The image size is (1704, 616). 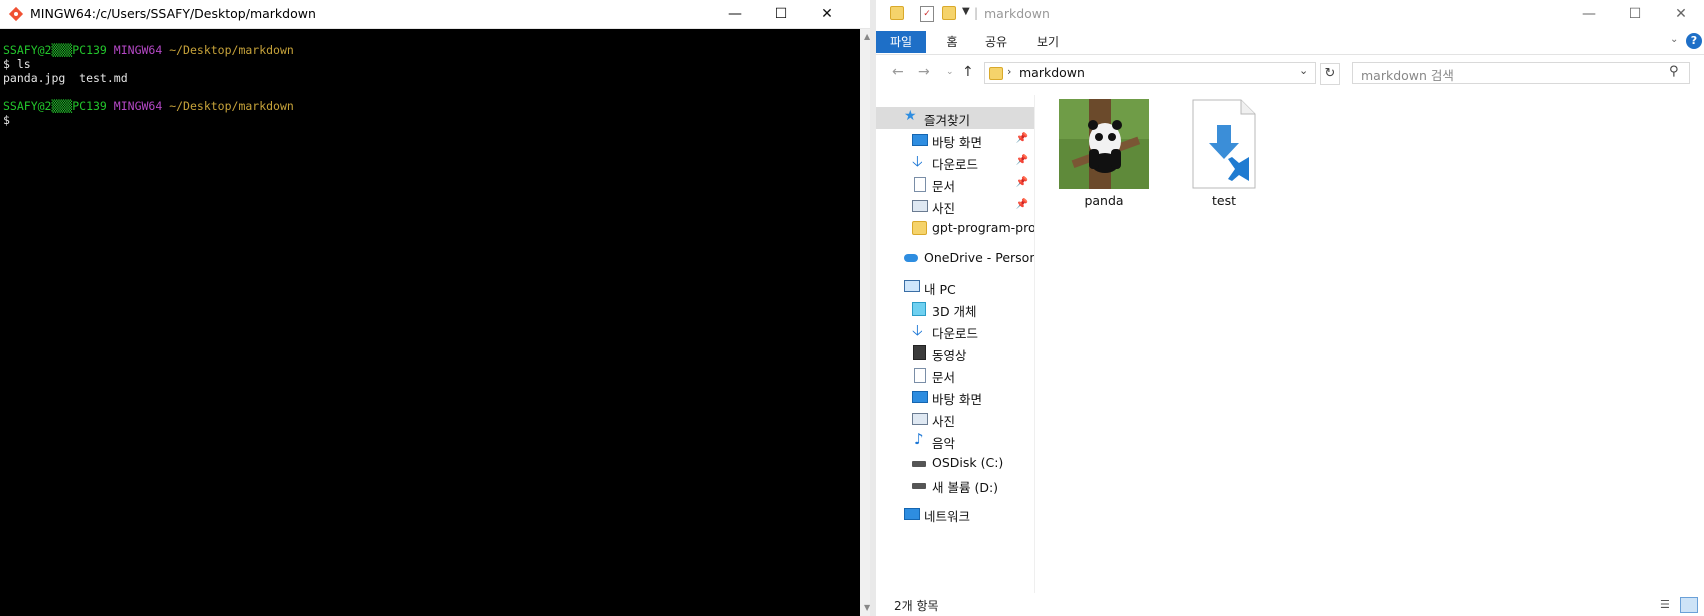 I want to click on music-icon: ♪, so click(x=919, y=439).